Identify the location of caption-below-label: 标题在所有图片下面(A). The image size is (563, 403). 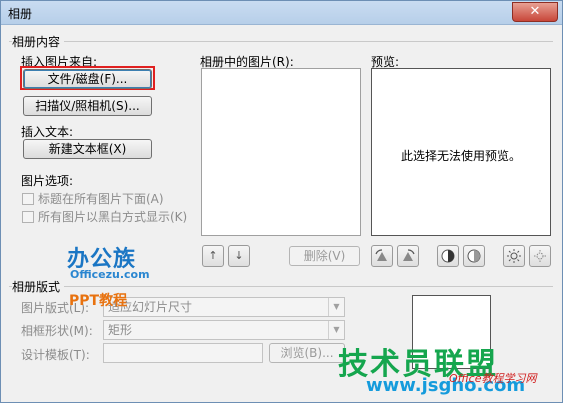
(101, 199).